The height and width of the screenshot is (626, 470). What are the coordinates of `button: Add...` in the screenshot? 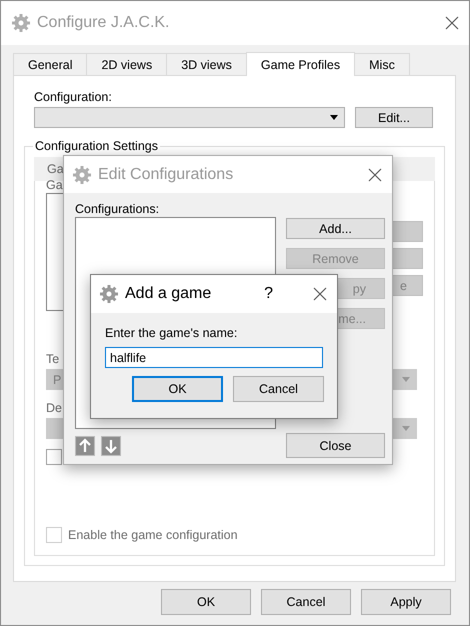 It's located at (335, 228).